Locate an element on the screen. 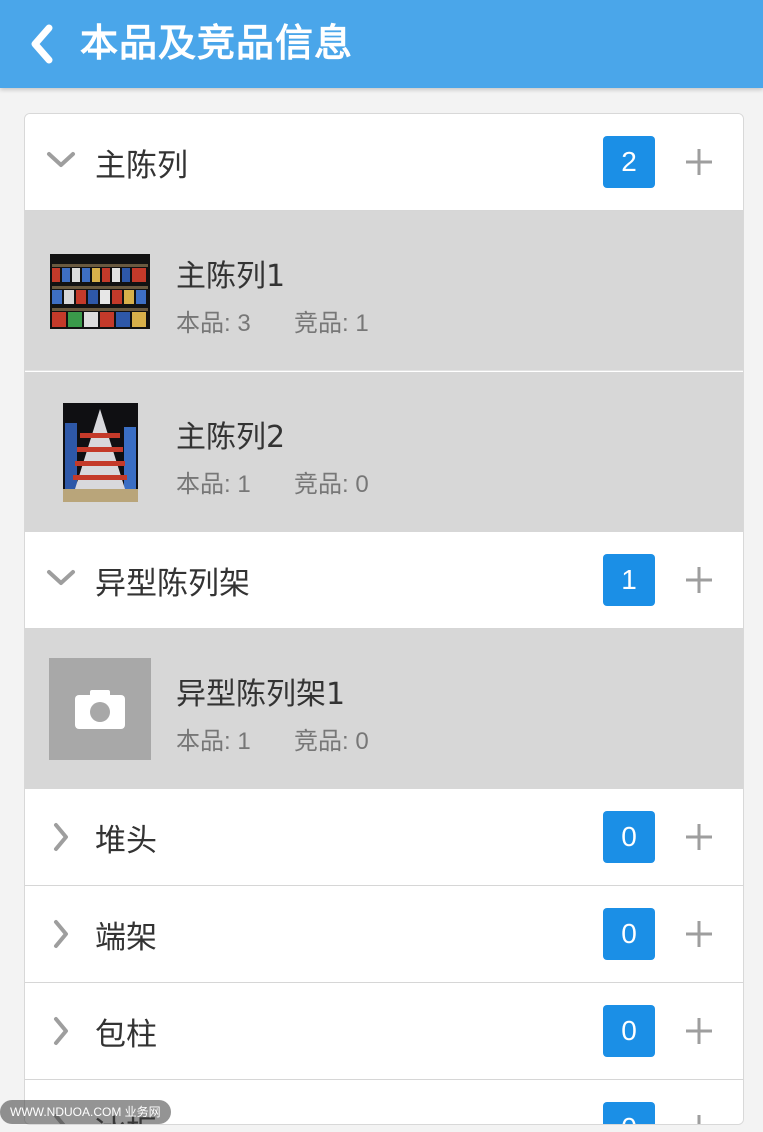 Image resolution: width=763 pixels, height=1132 pixels. display-item: 主陈列1 本品: 3 竞品: 1 is located at coordinates (384, 291).